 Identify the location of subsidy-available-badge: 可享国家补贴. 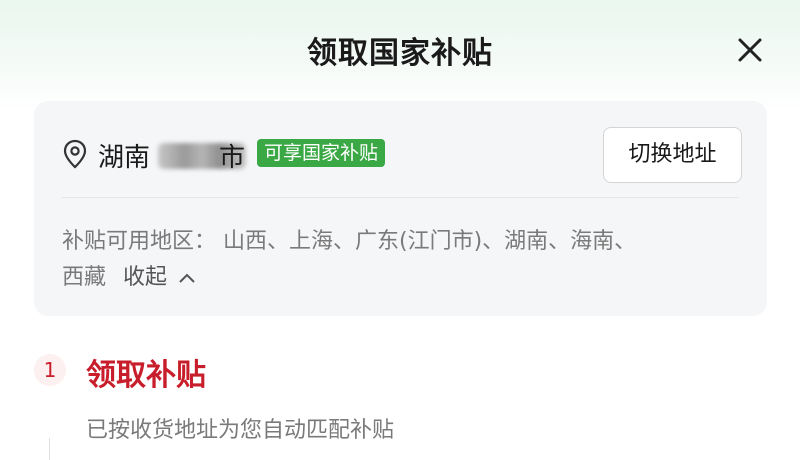
(321, 153).